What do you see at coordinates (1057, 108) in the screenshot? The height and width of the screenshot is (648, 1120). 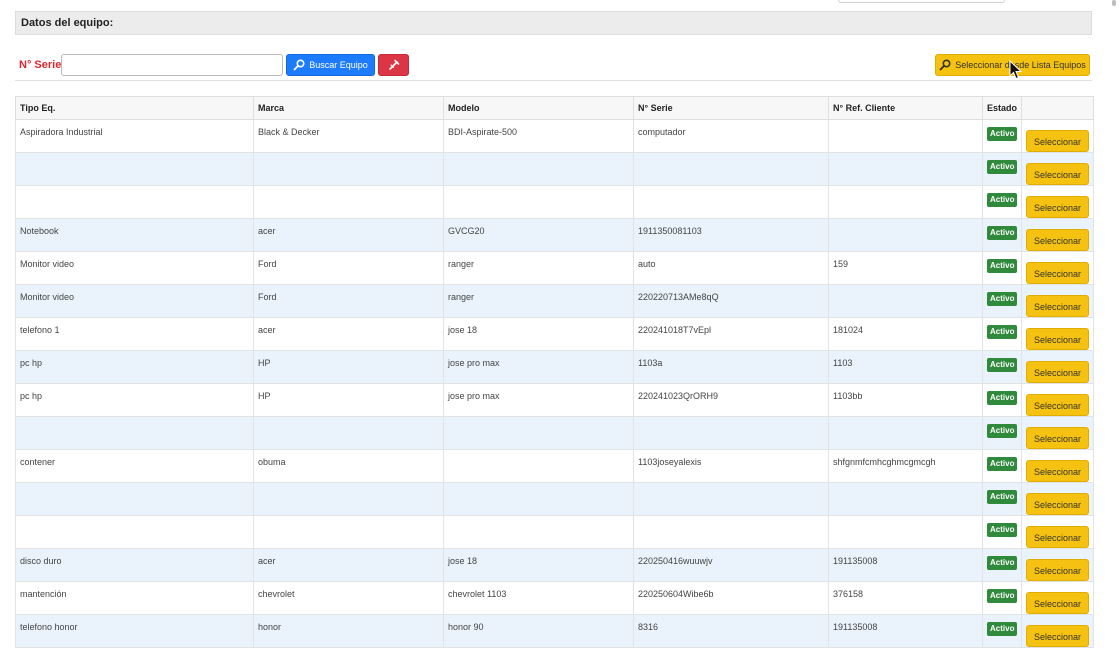 I see `header-accion` at bounding box center [1057, 108].